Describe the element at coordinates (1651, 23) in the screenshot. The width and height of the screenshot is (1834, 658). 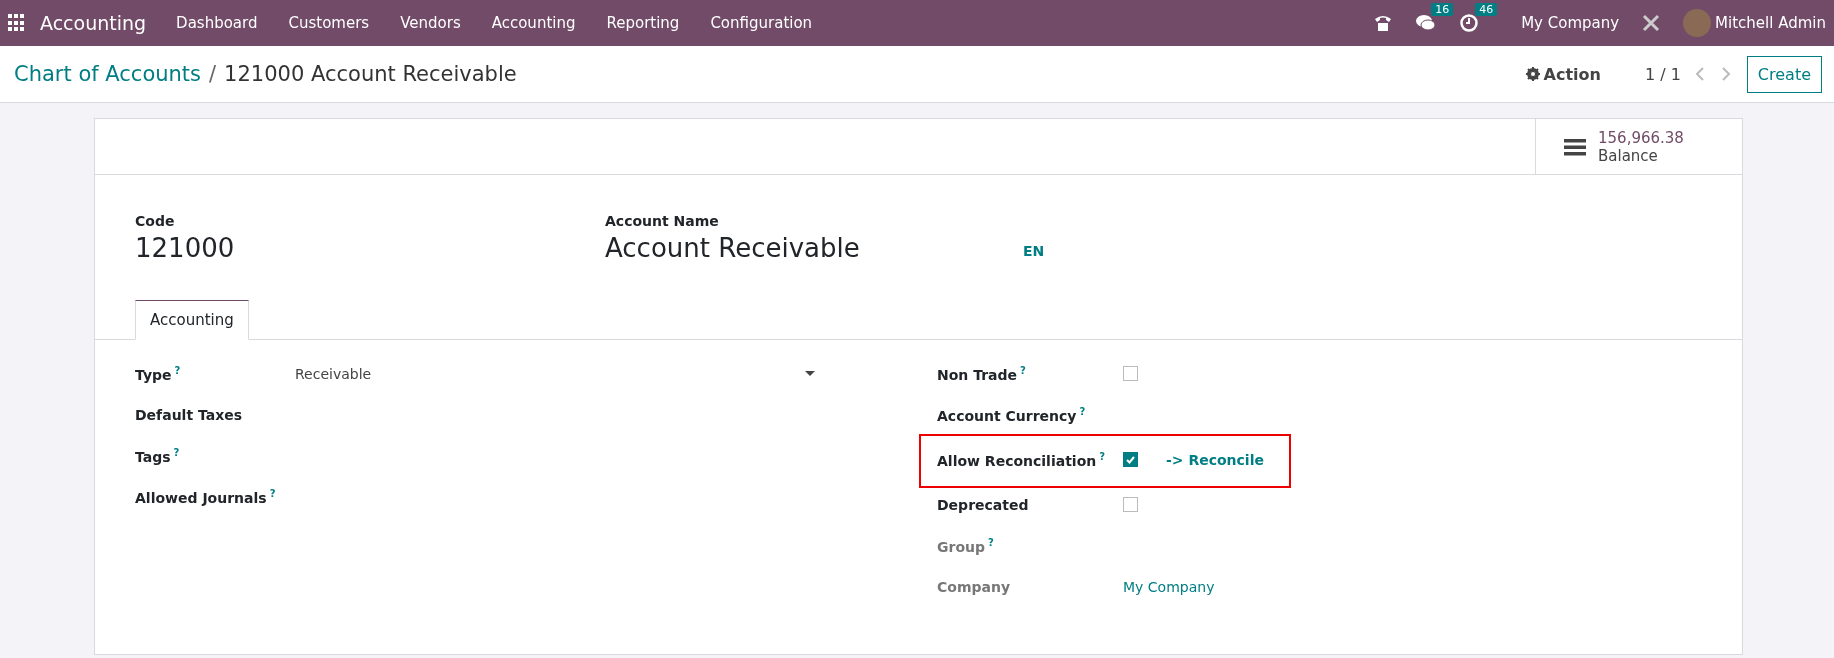
I see `tools-icon` at that location.